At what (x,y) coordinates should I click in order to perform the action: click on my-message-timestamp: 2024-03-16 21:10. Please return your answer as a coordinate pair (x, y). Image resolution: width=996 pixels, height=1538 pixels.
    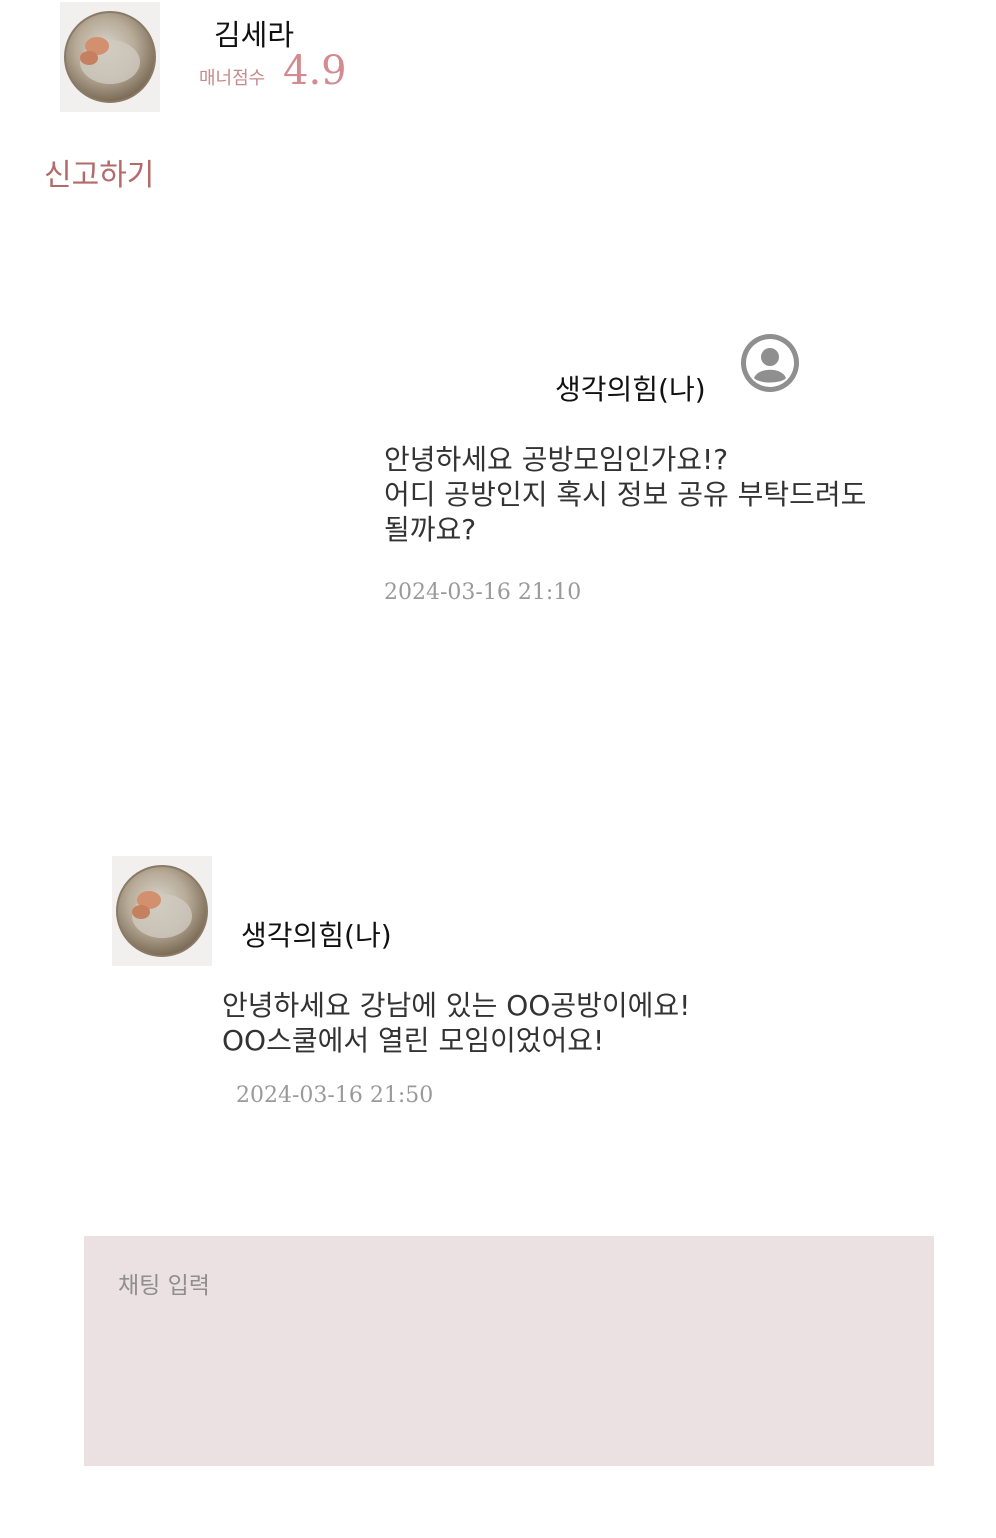
    Looking at the image, I should click on (483, 592).